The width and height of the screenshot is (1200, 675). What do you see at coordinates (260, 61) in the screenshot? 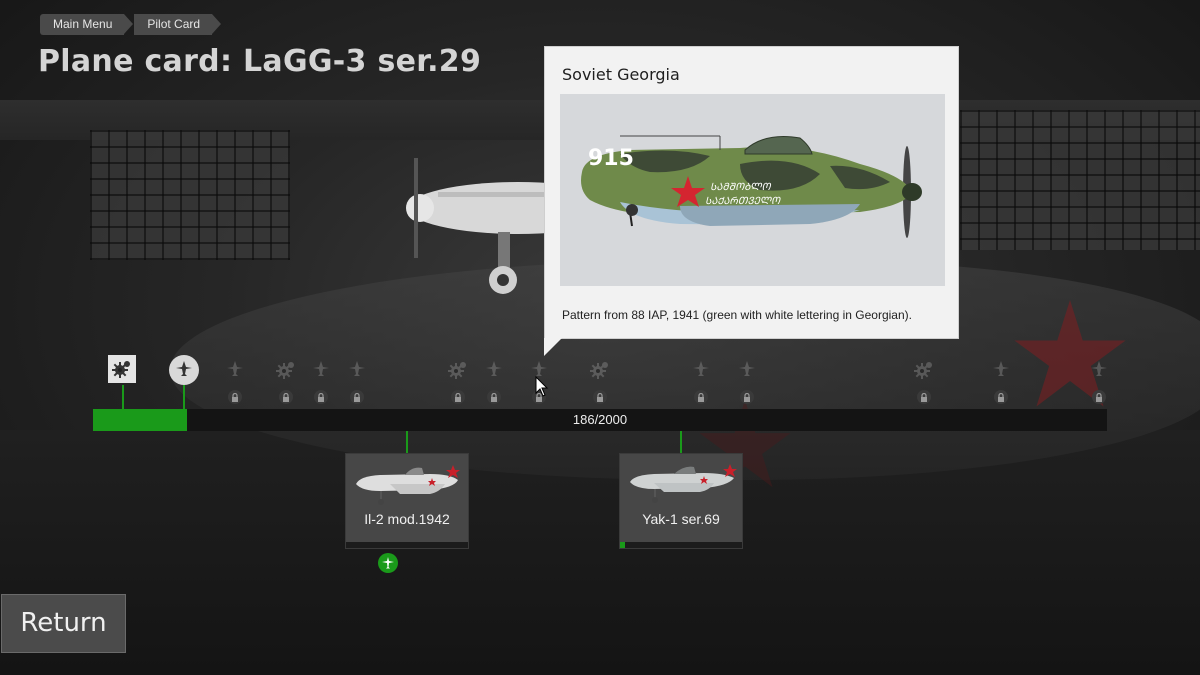
I see `page-title: Plane card: LaGG-3 ser.29` at bounding box center [260, 61].